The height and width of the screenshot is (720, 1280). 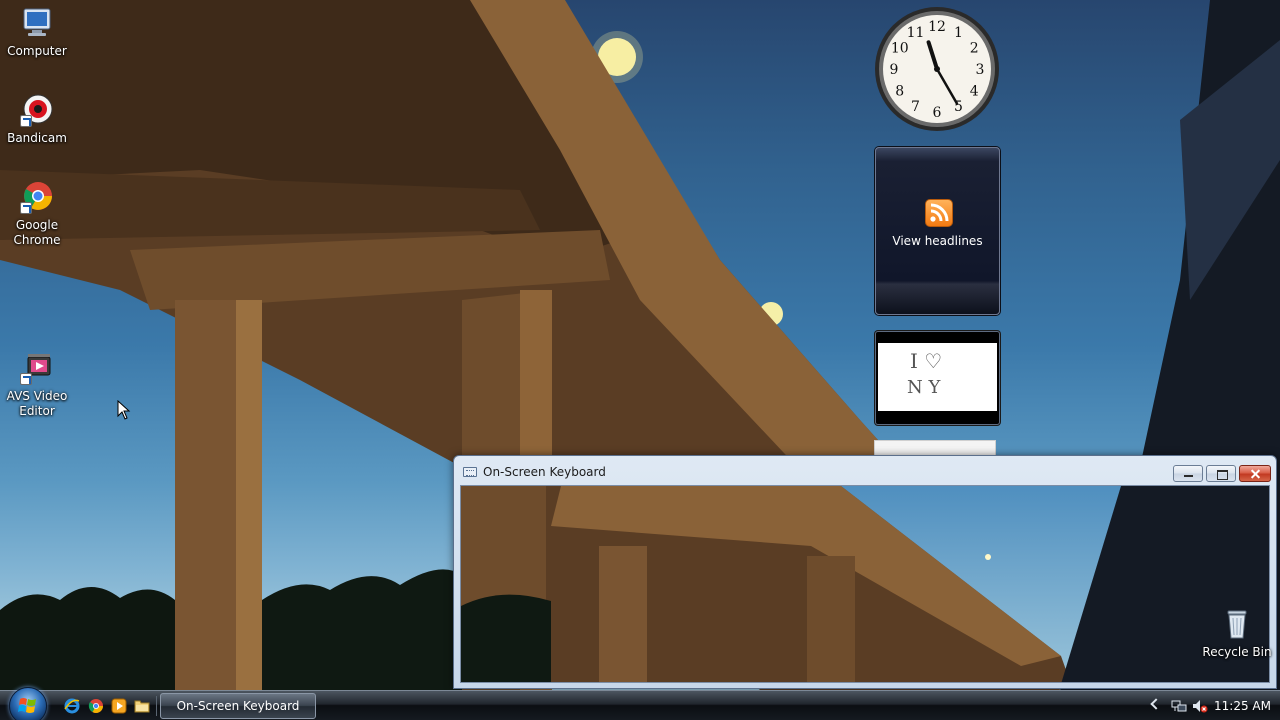 I want to click on volume-muted-icon, so click(x=1200, y=706).